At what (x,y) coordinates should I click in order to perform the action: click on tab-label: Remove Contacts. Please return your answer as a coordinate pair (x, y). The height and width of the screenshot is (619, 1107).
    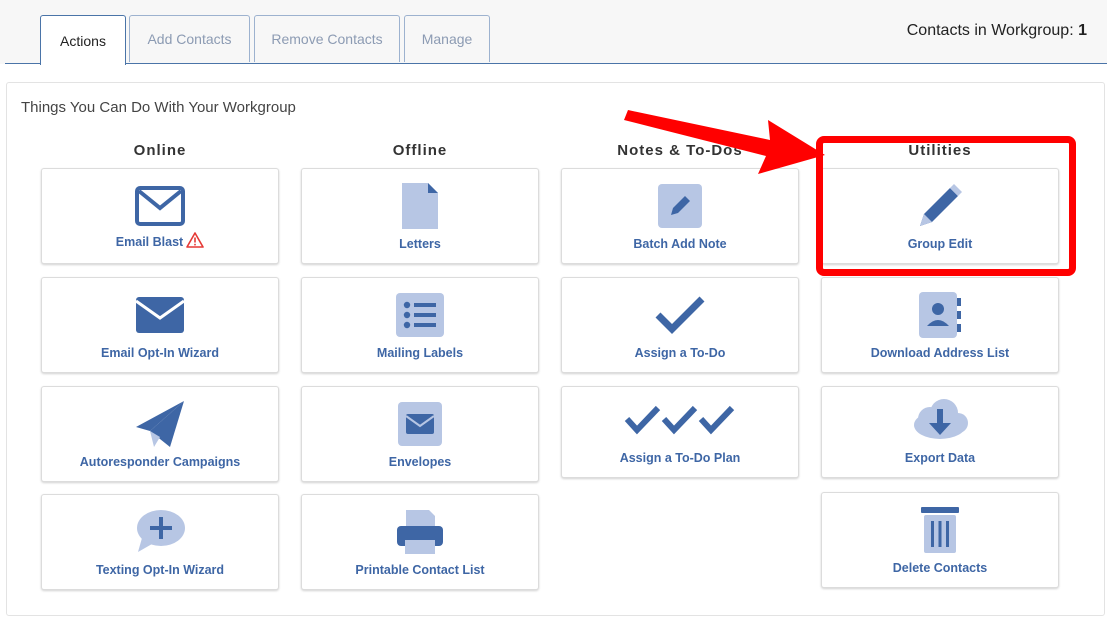
    Looking at the image, I should click on (327, 39).